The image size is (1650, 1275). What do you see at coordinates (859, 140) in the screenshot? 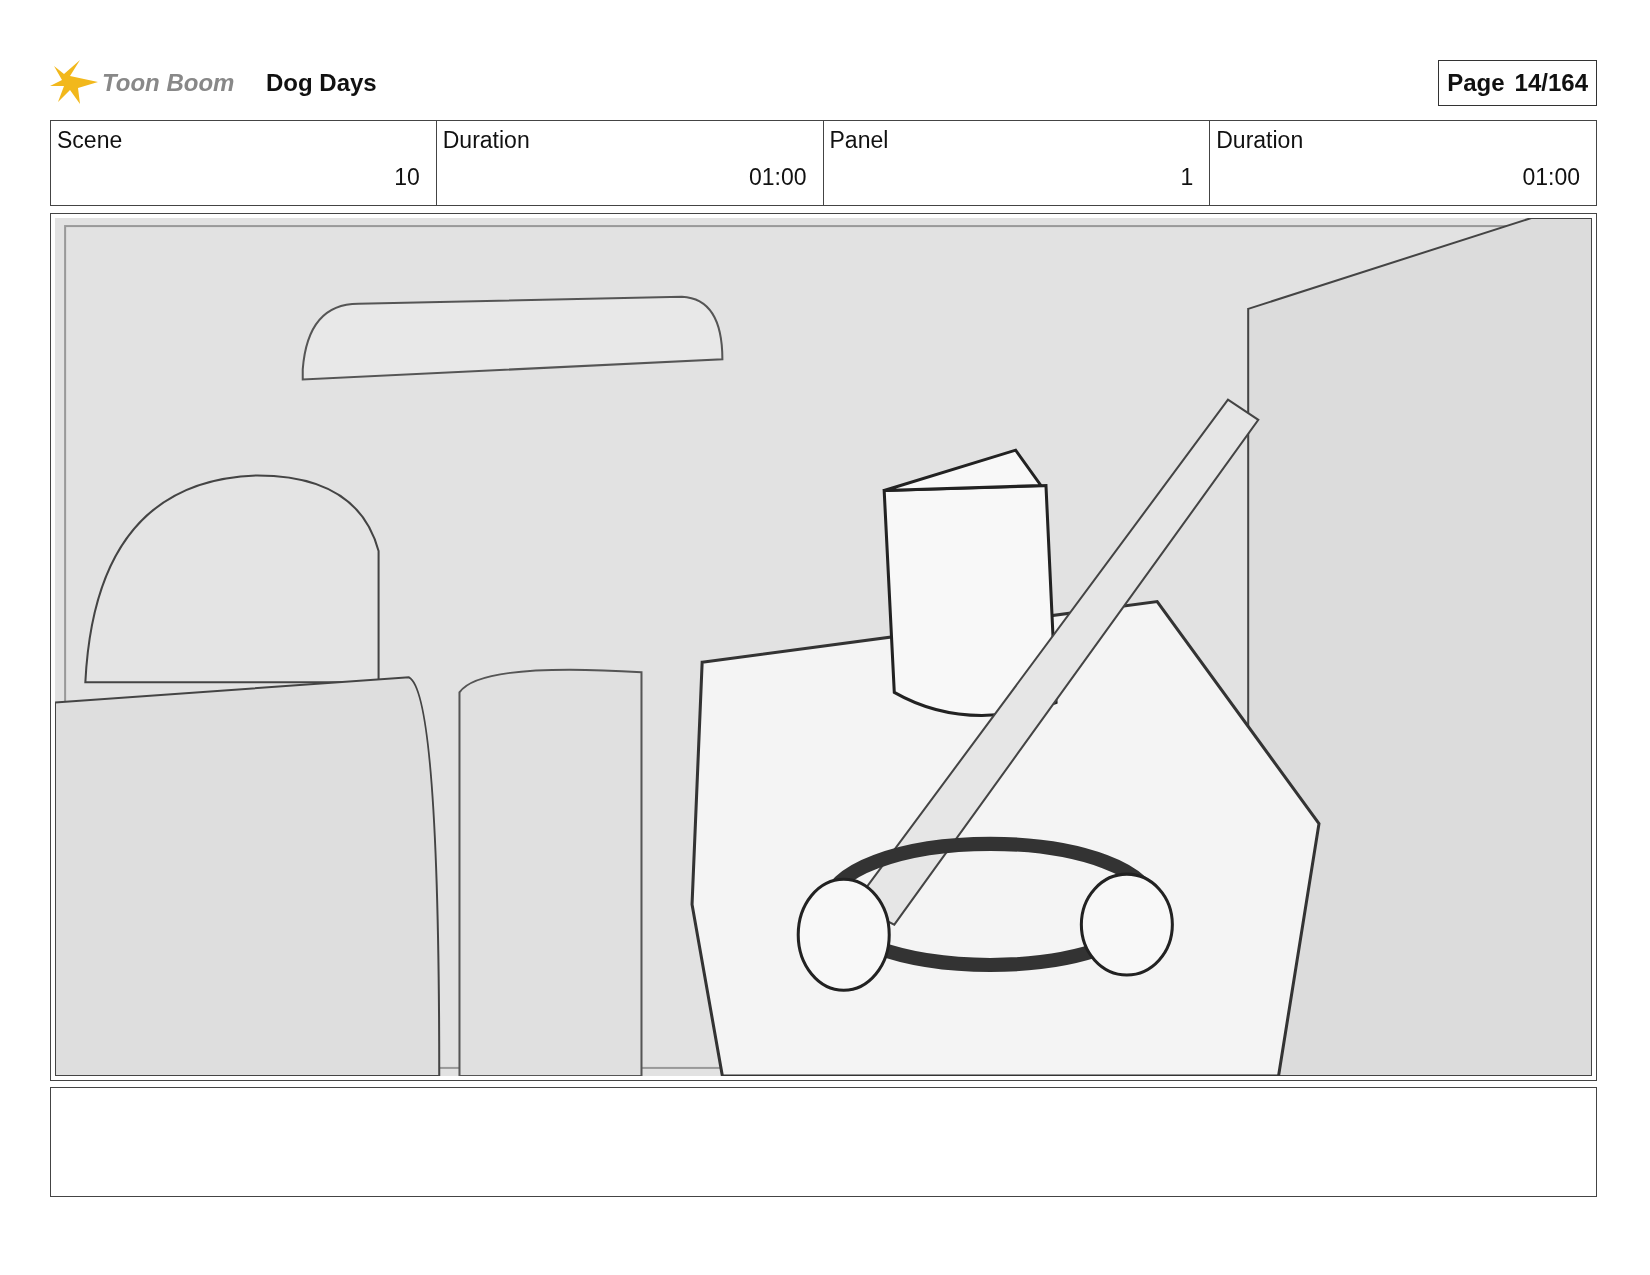
I see `field-label: Panel` at bounding box center [859, 140].